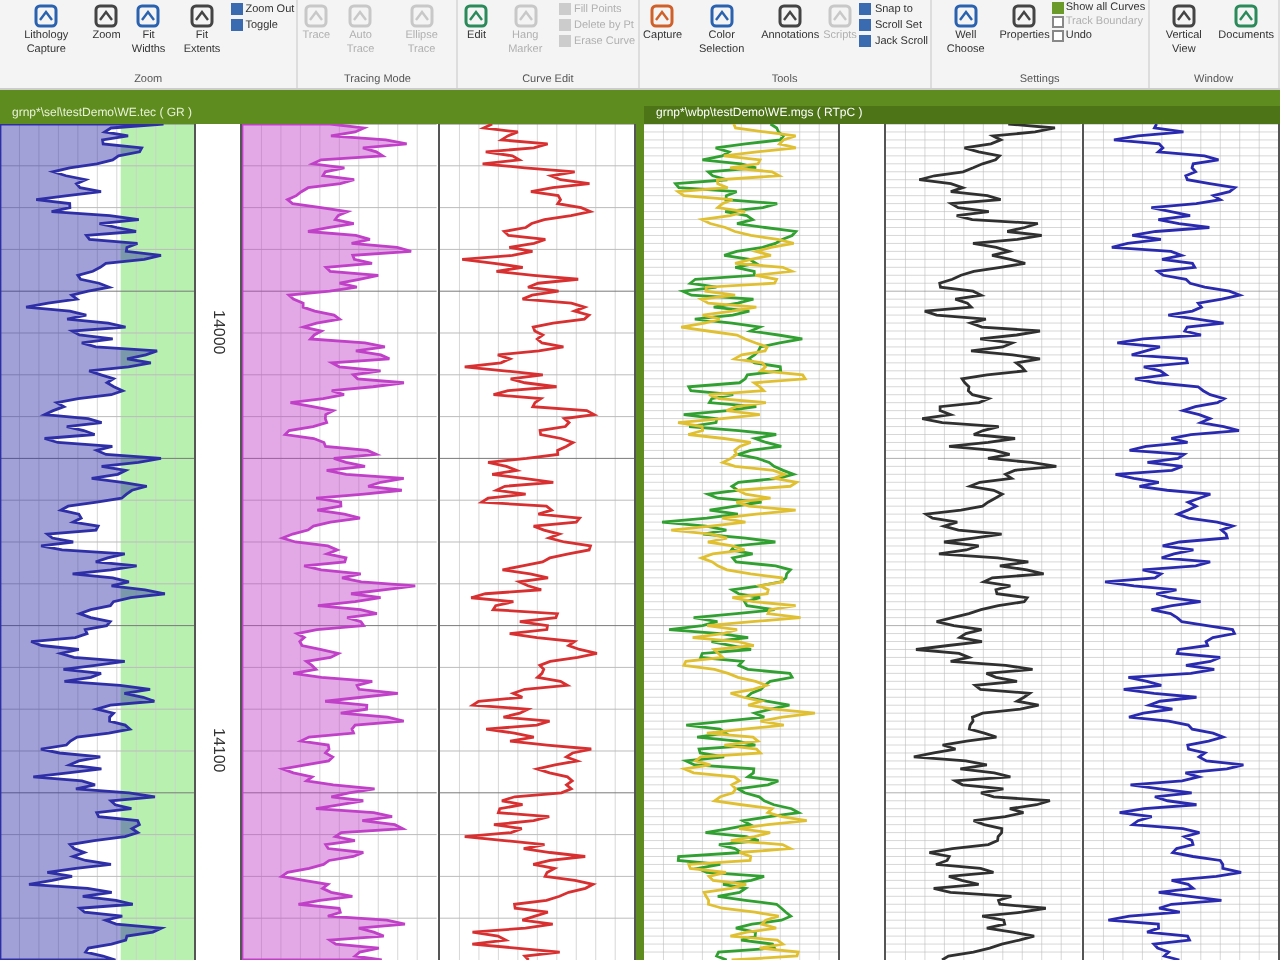  What do you see at coordinates (218, 333) in the screenshot?
I see `depth-label: 14000` at bounding box center [218, 333].